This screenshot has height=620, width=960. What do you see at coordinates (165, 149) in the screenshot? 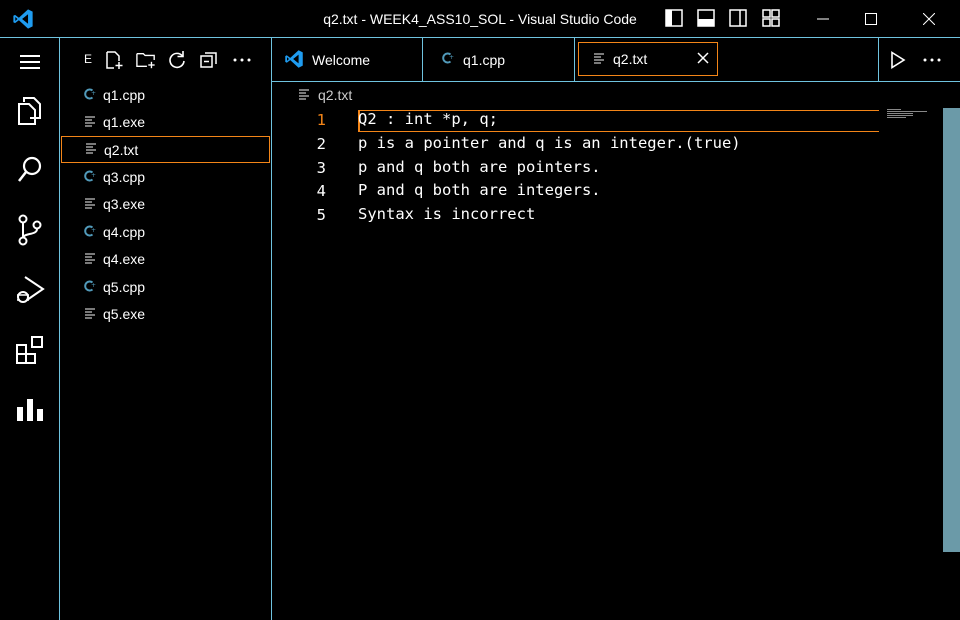
I see `file-item-q2-txt: q2.txt` at bounding box center [165, 149].